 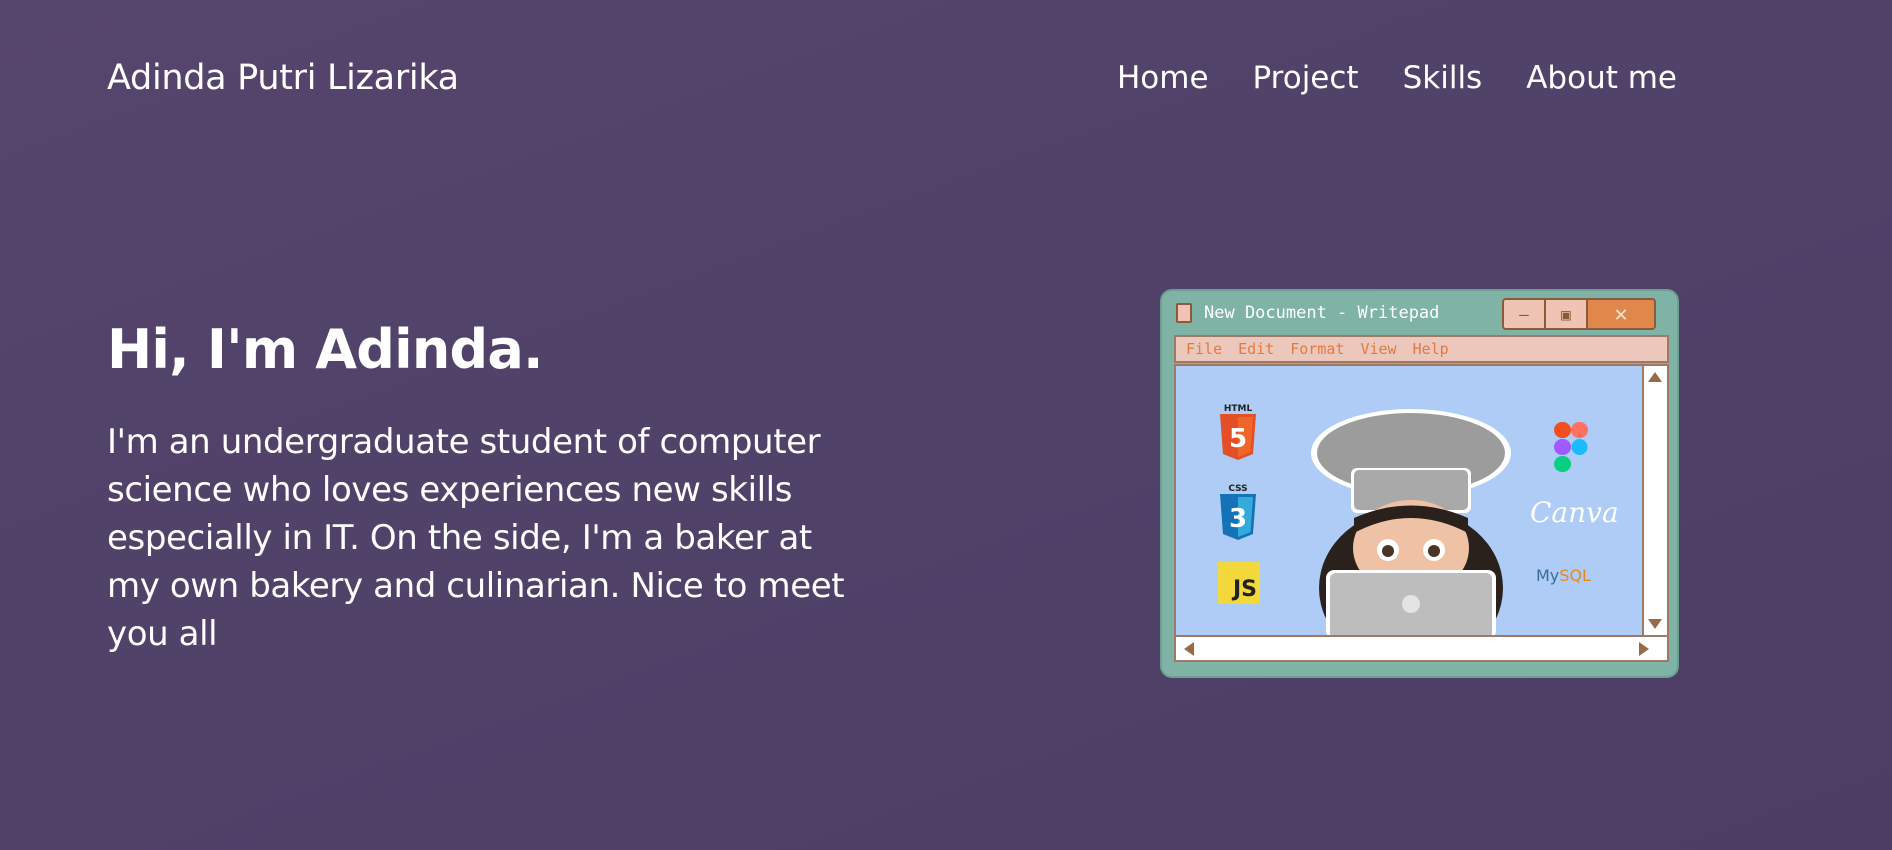 I want to click on svg-text: 5, so click(x=1238, y=439).